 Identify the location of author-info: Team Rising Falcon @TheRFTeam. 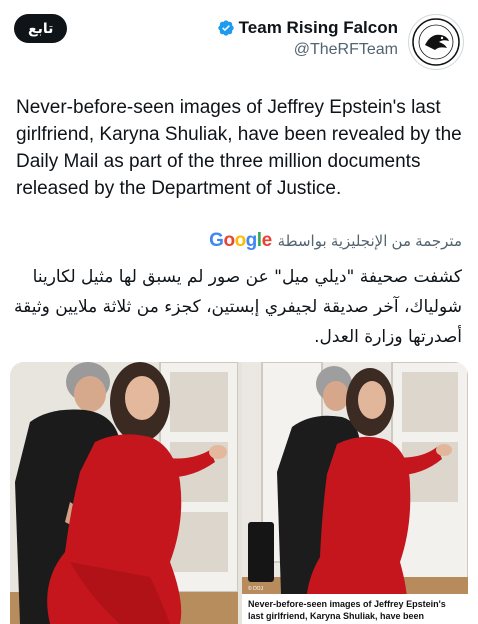
(307, 38).